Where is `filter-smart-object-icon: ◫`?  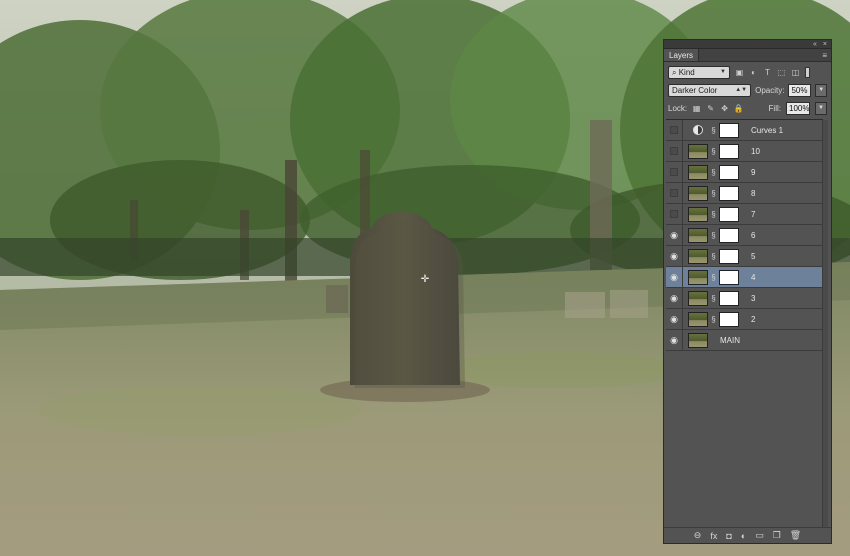
filter-smart-object-icon: ◫ is located at coordinates (795, 72).